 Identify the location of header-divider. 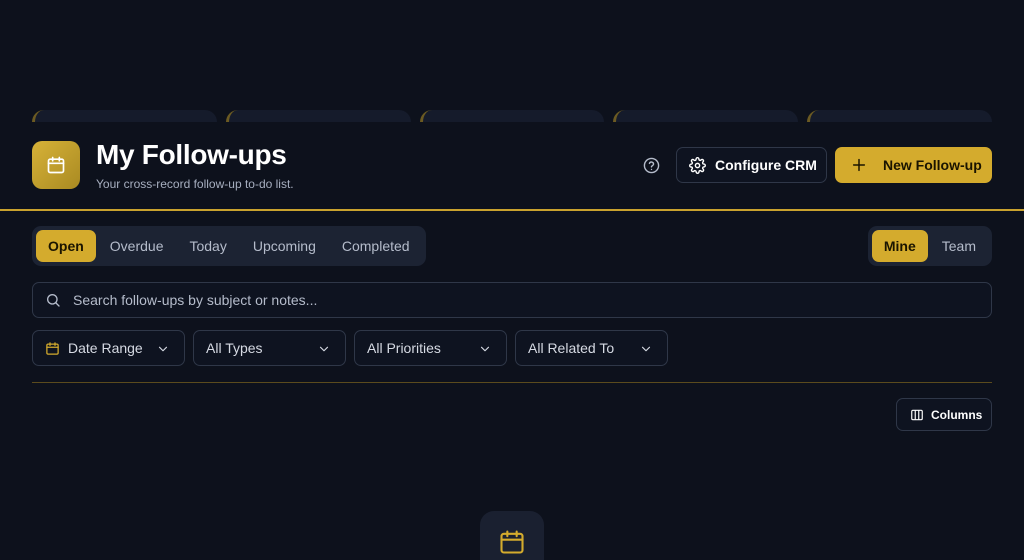
(512, 210).